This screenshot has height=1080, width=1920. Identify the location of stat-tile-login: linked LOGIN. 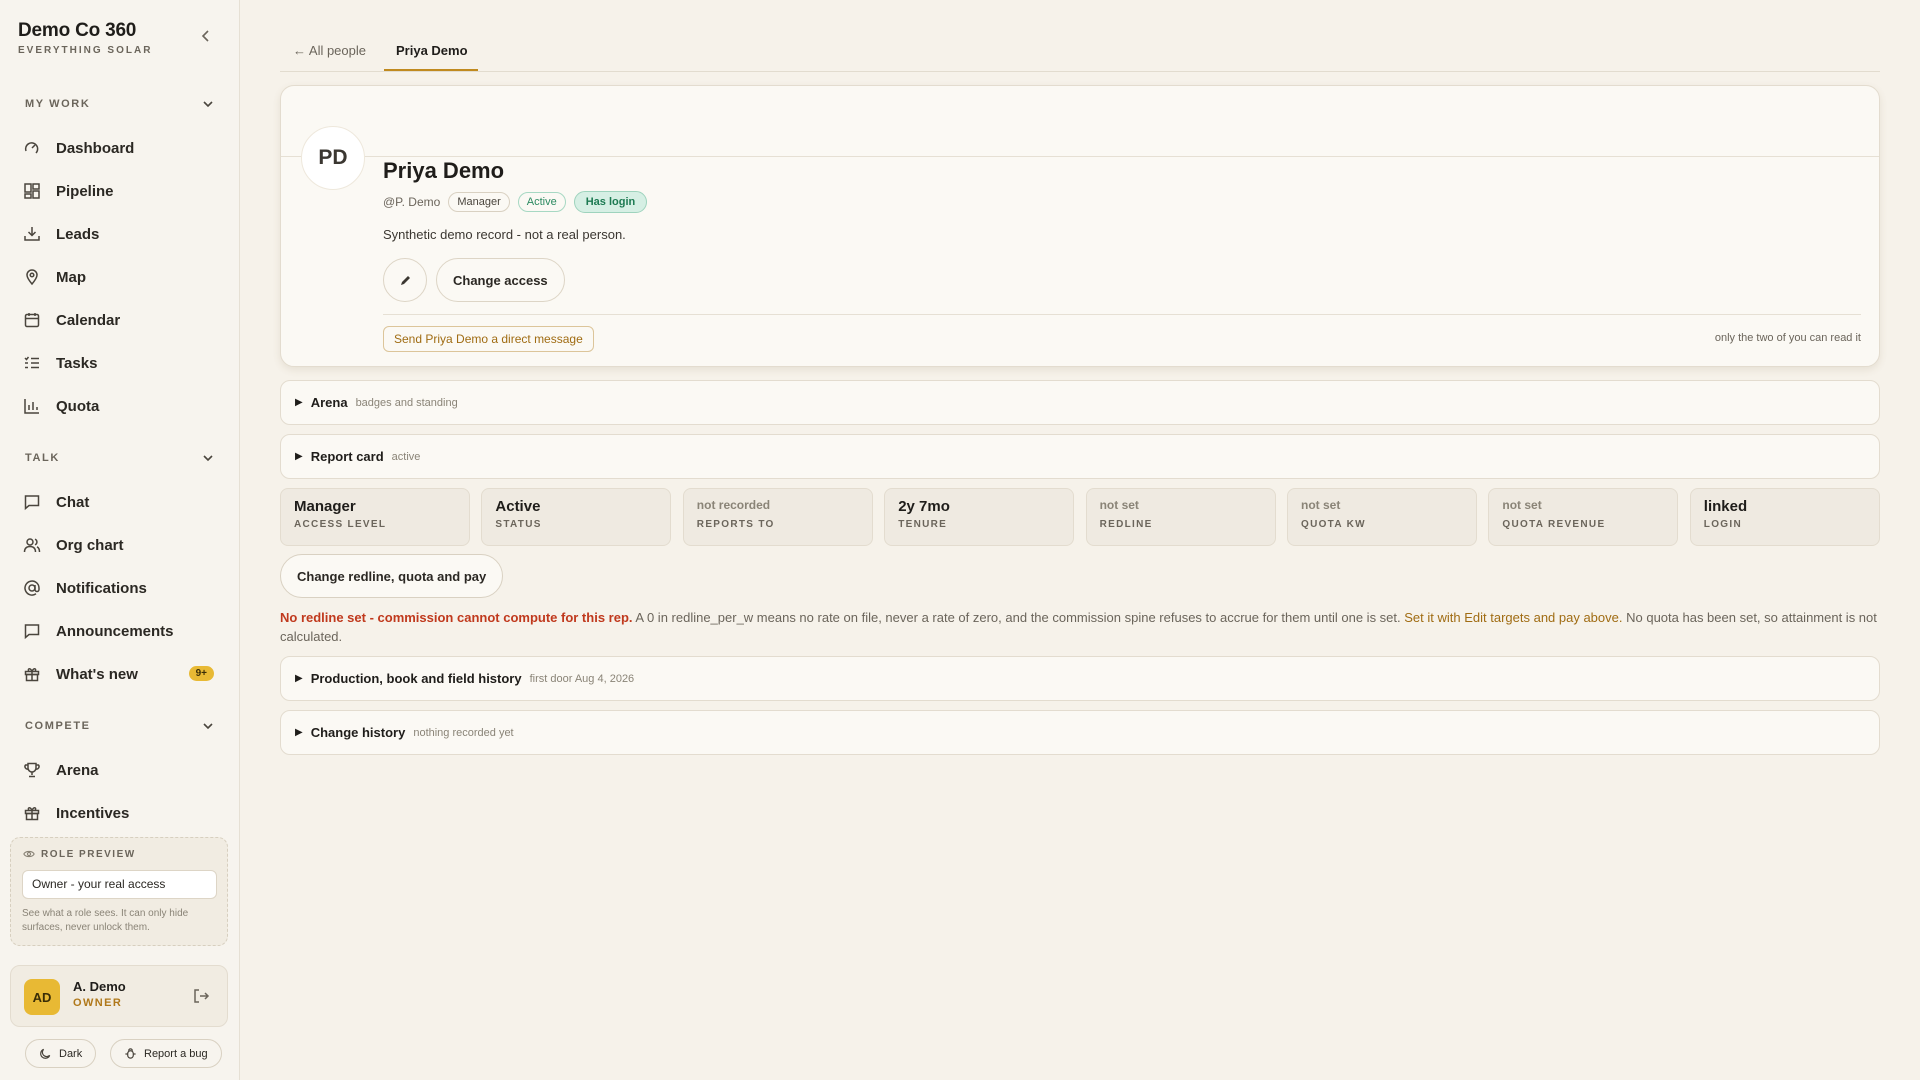
(1784, 517).